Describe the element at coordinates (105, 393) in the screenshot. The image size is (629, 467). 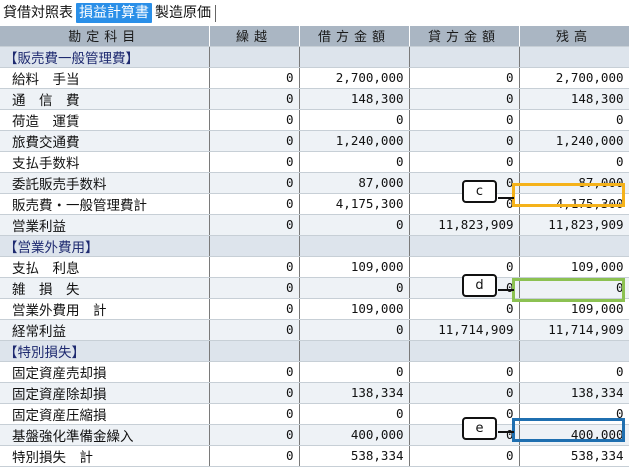
I see `account-name-cell: 固定資産除却損` at that location.